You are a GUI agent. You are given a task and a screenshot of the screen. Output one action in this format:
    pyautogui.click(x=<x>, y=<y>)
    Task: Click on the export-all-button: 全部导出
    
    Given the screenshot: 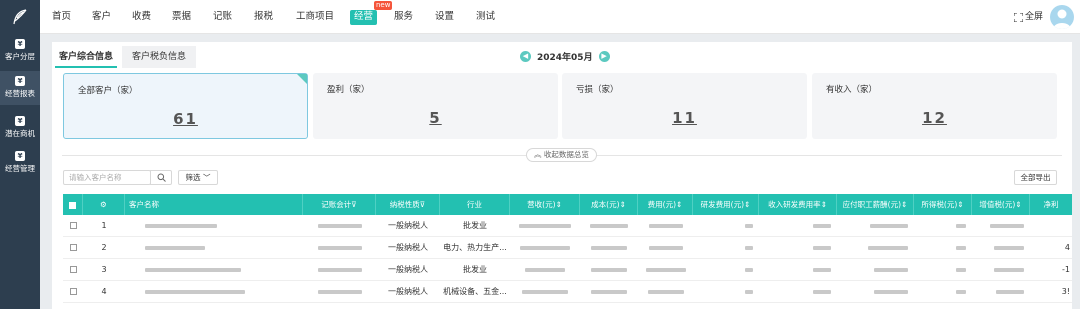 What is the action you would take?
    pyautogui.click(x=1035, y=177)
    